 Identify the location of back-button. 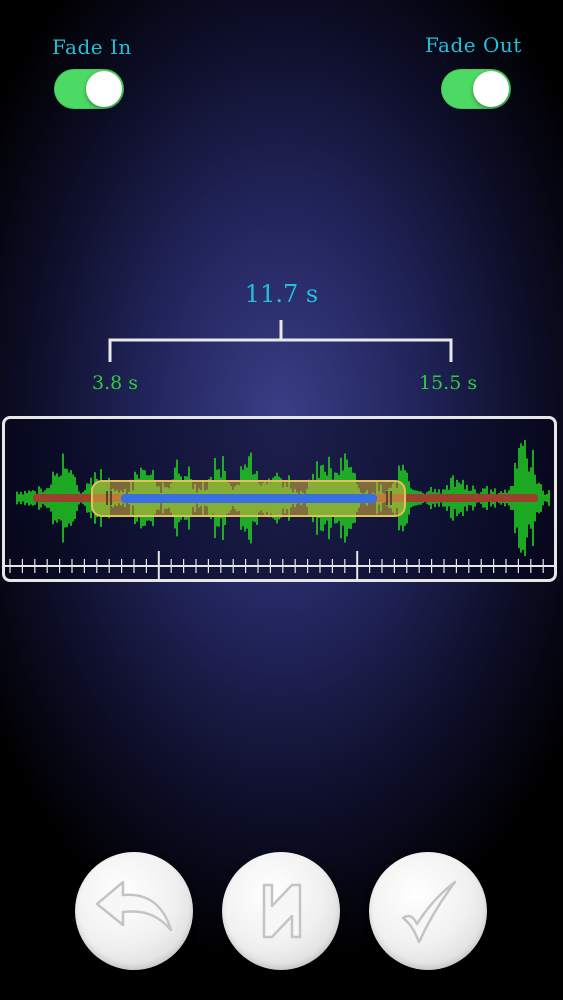
(134, 911).